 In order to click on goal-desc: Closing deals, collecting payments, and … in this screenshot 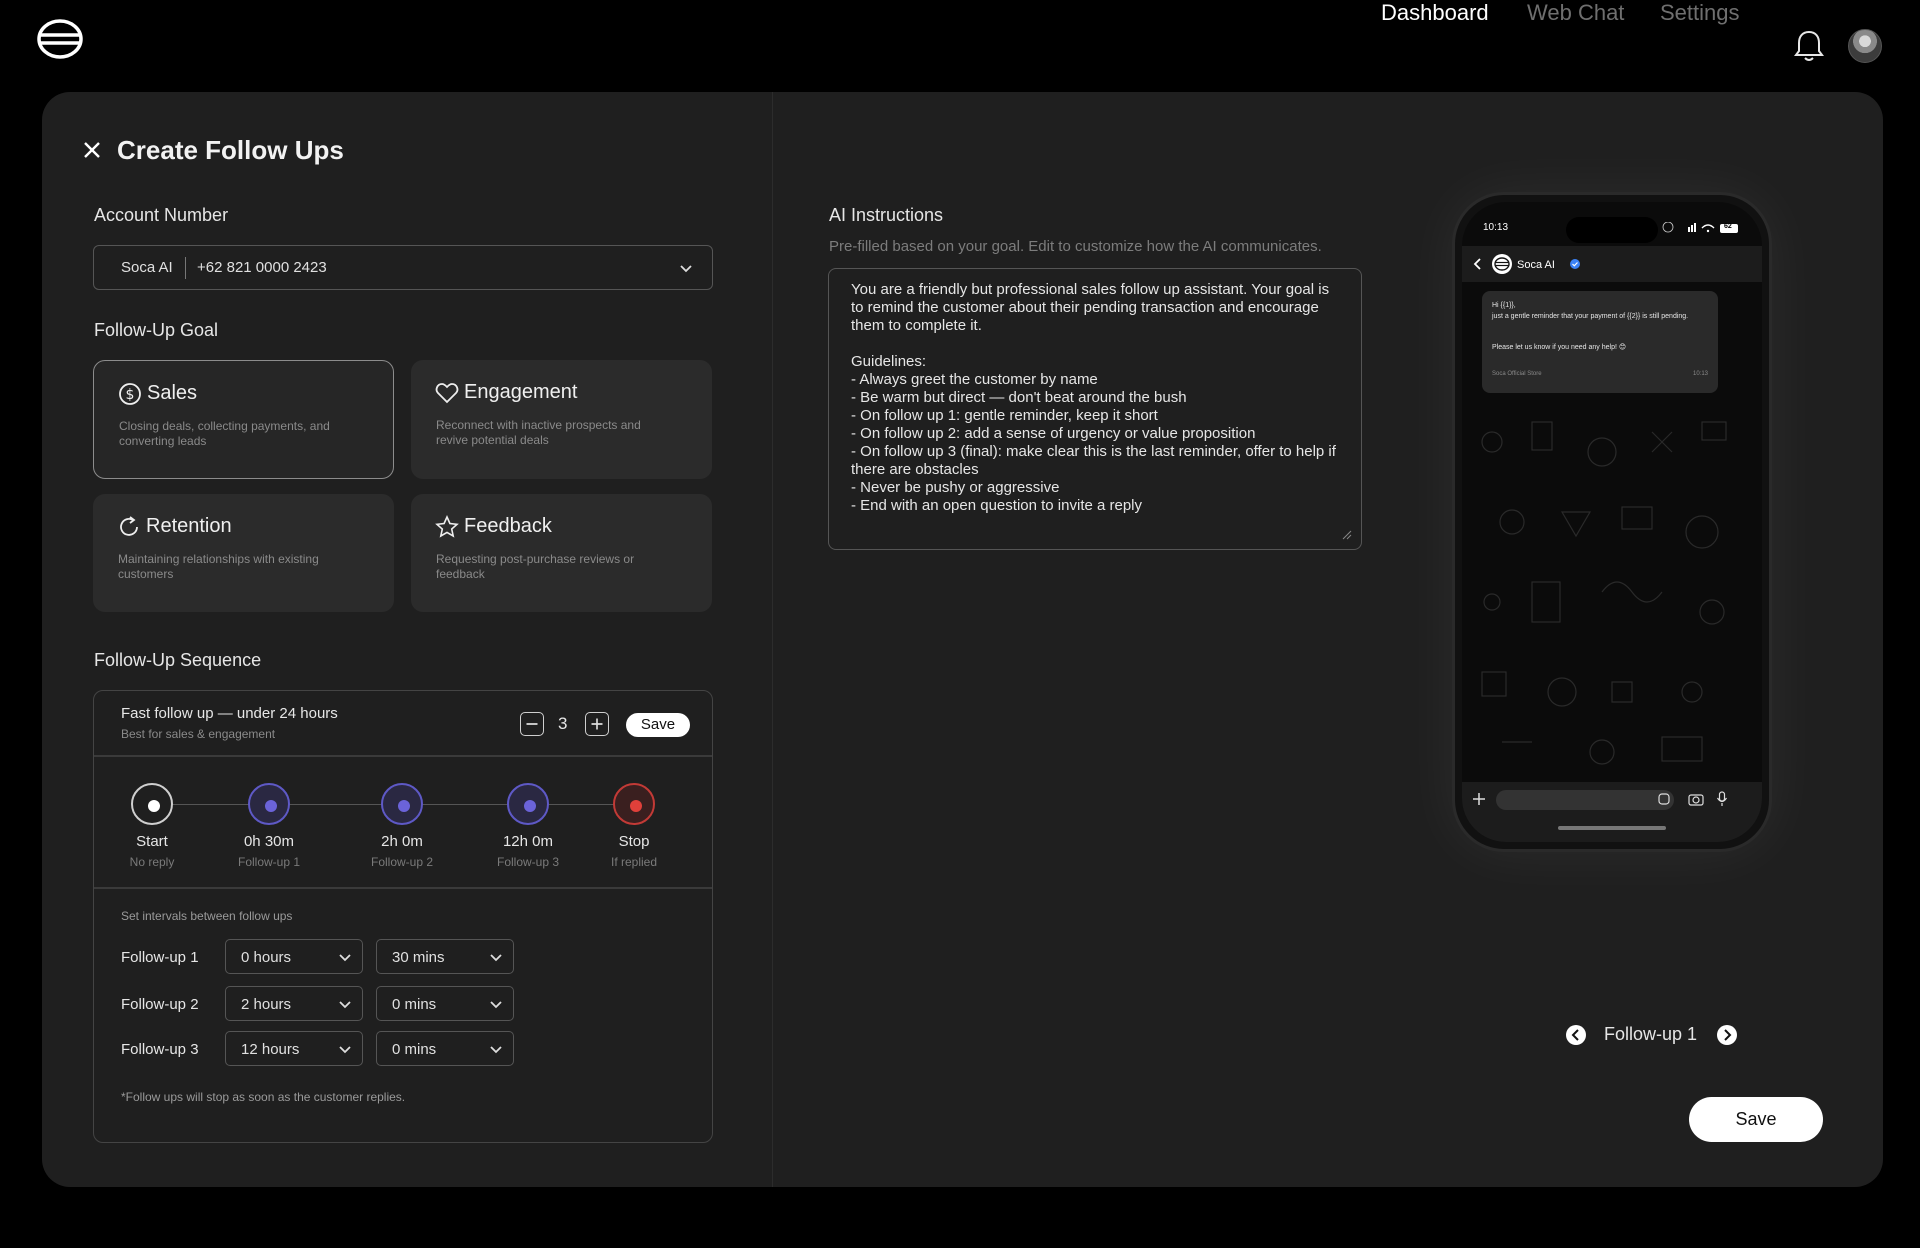, I will do `click(224, 433)`.